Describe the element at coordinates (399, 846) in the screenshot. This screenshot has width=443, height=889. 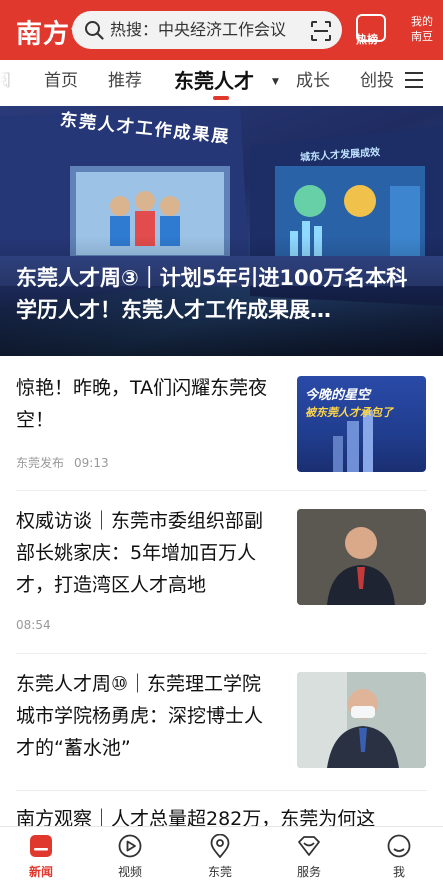
I see `profile-icon` at that location.